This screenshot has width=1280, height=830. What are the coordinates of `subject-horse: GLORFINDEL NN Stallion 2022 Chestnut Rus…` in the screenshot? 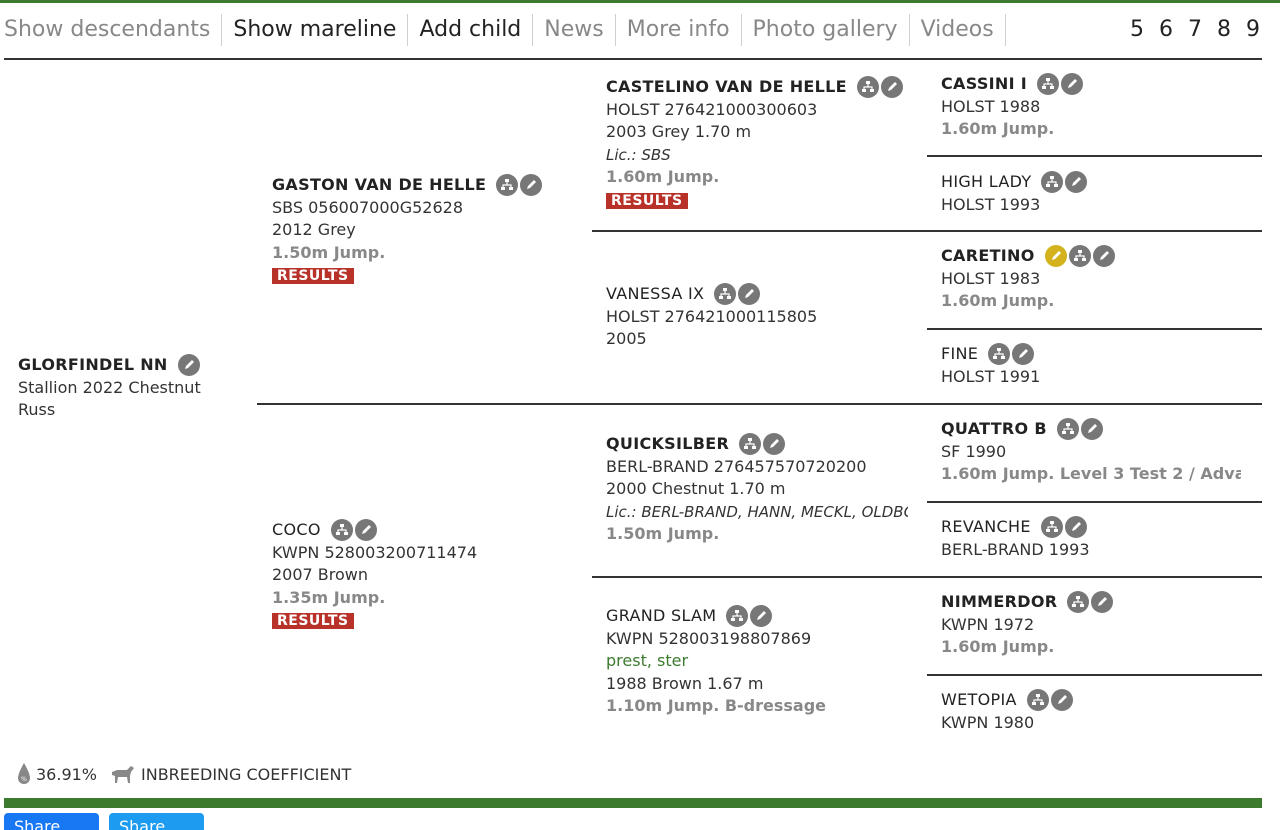 It's located at (109, 388).